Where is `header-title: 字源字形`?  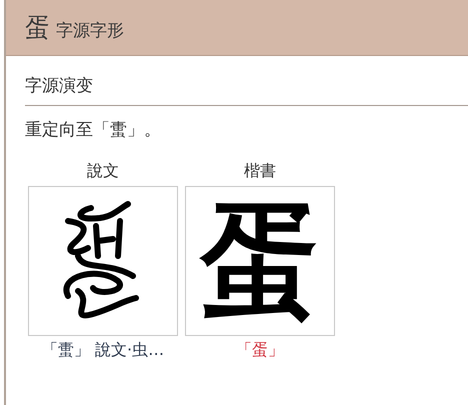 header-title: 字源字形 is located at coordinates (90, 31).